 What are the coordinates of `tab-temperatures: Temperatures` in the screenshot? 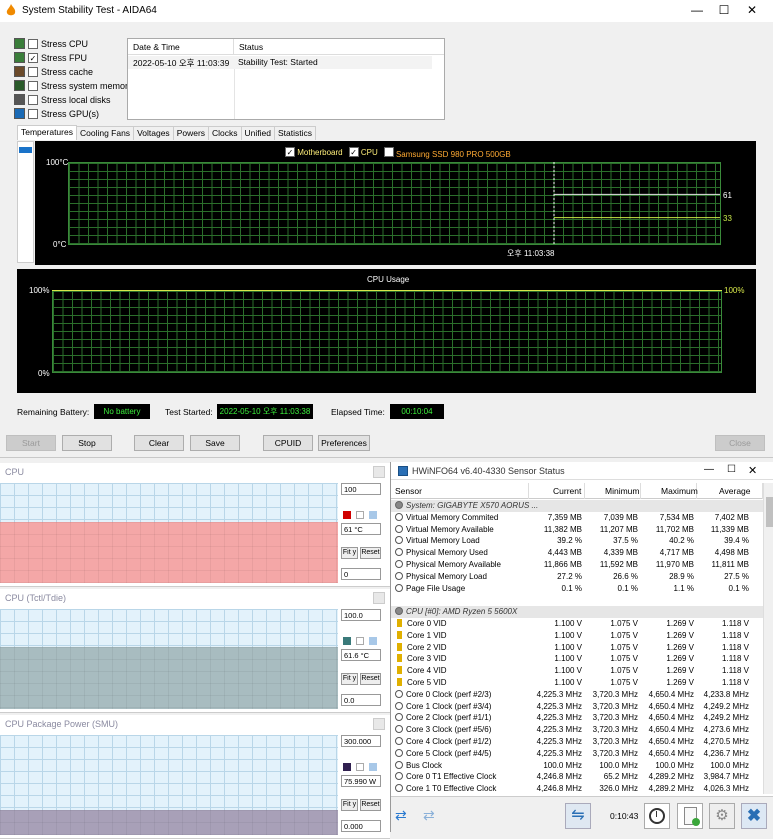 It's located at (47, 132).